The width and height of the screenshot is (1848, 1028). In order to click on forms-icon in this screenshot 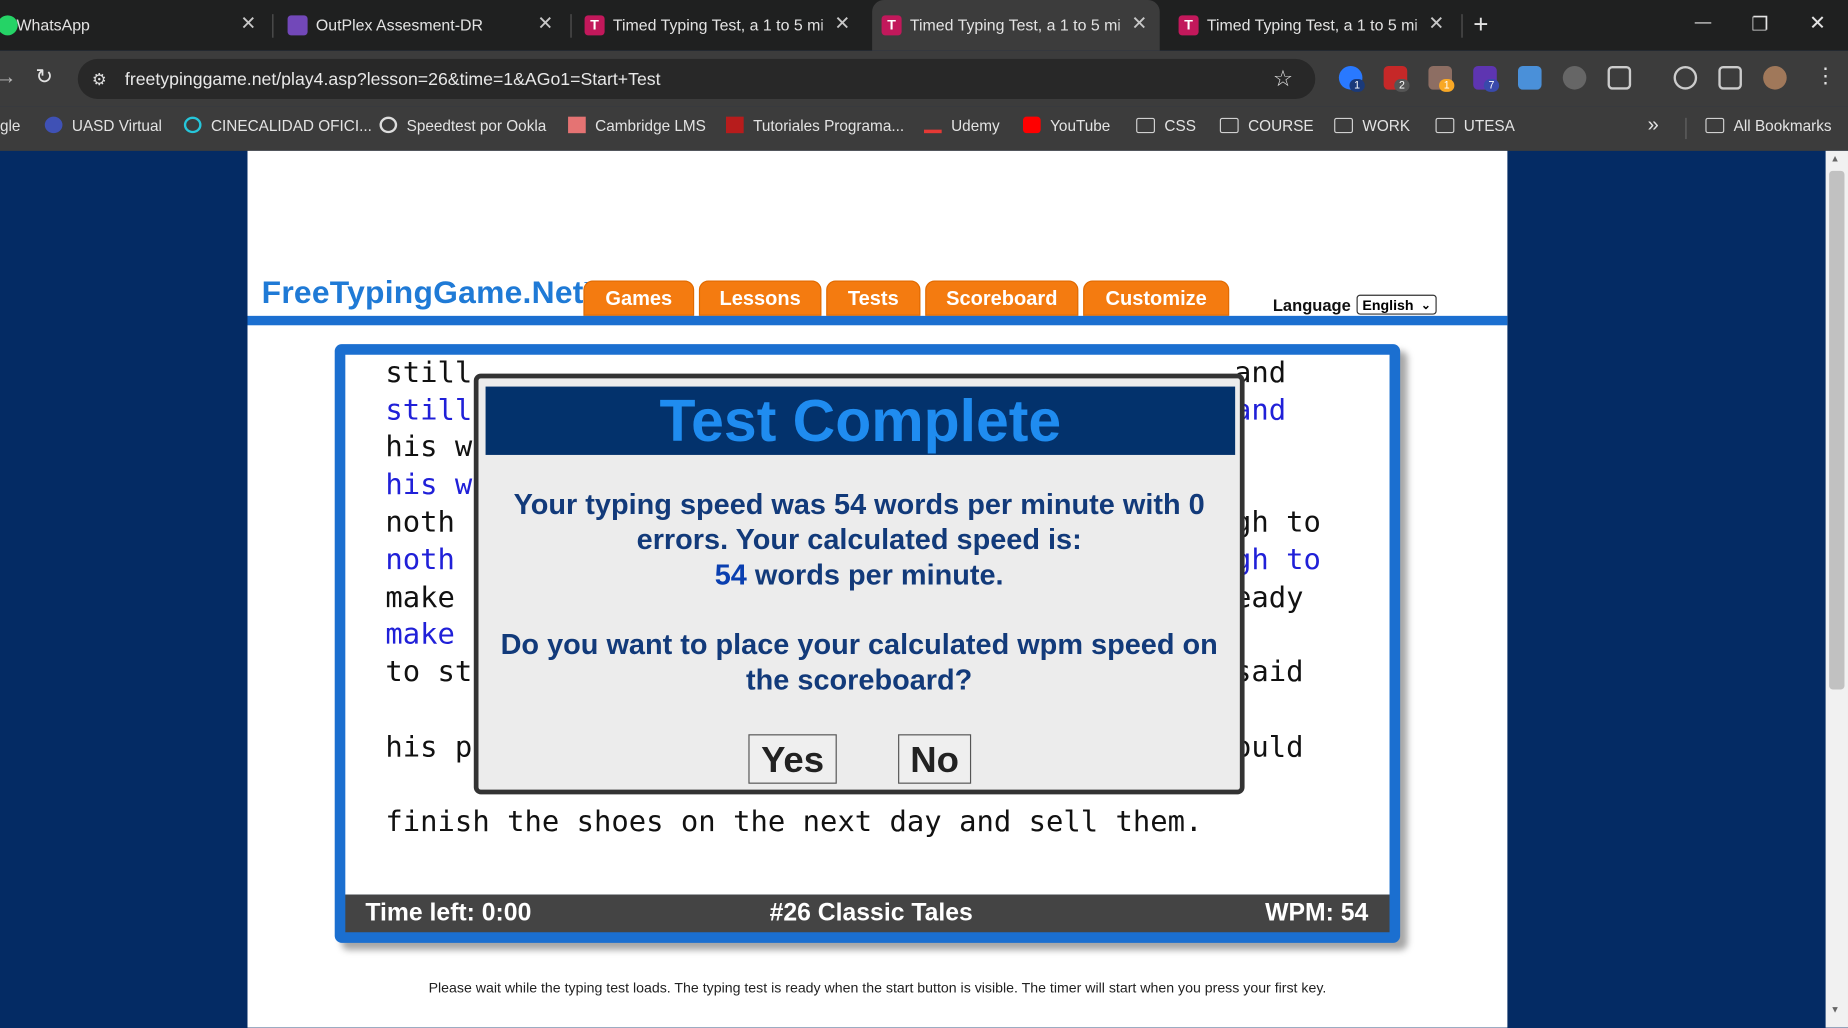, I will do `click(297, 25)`.